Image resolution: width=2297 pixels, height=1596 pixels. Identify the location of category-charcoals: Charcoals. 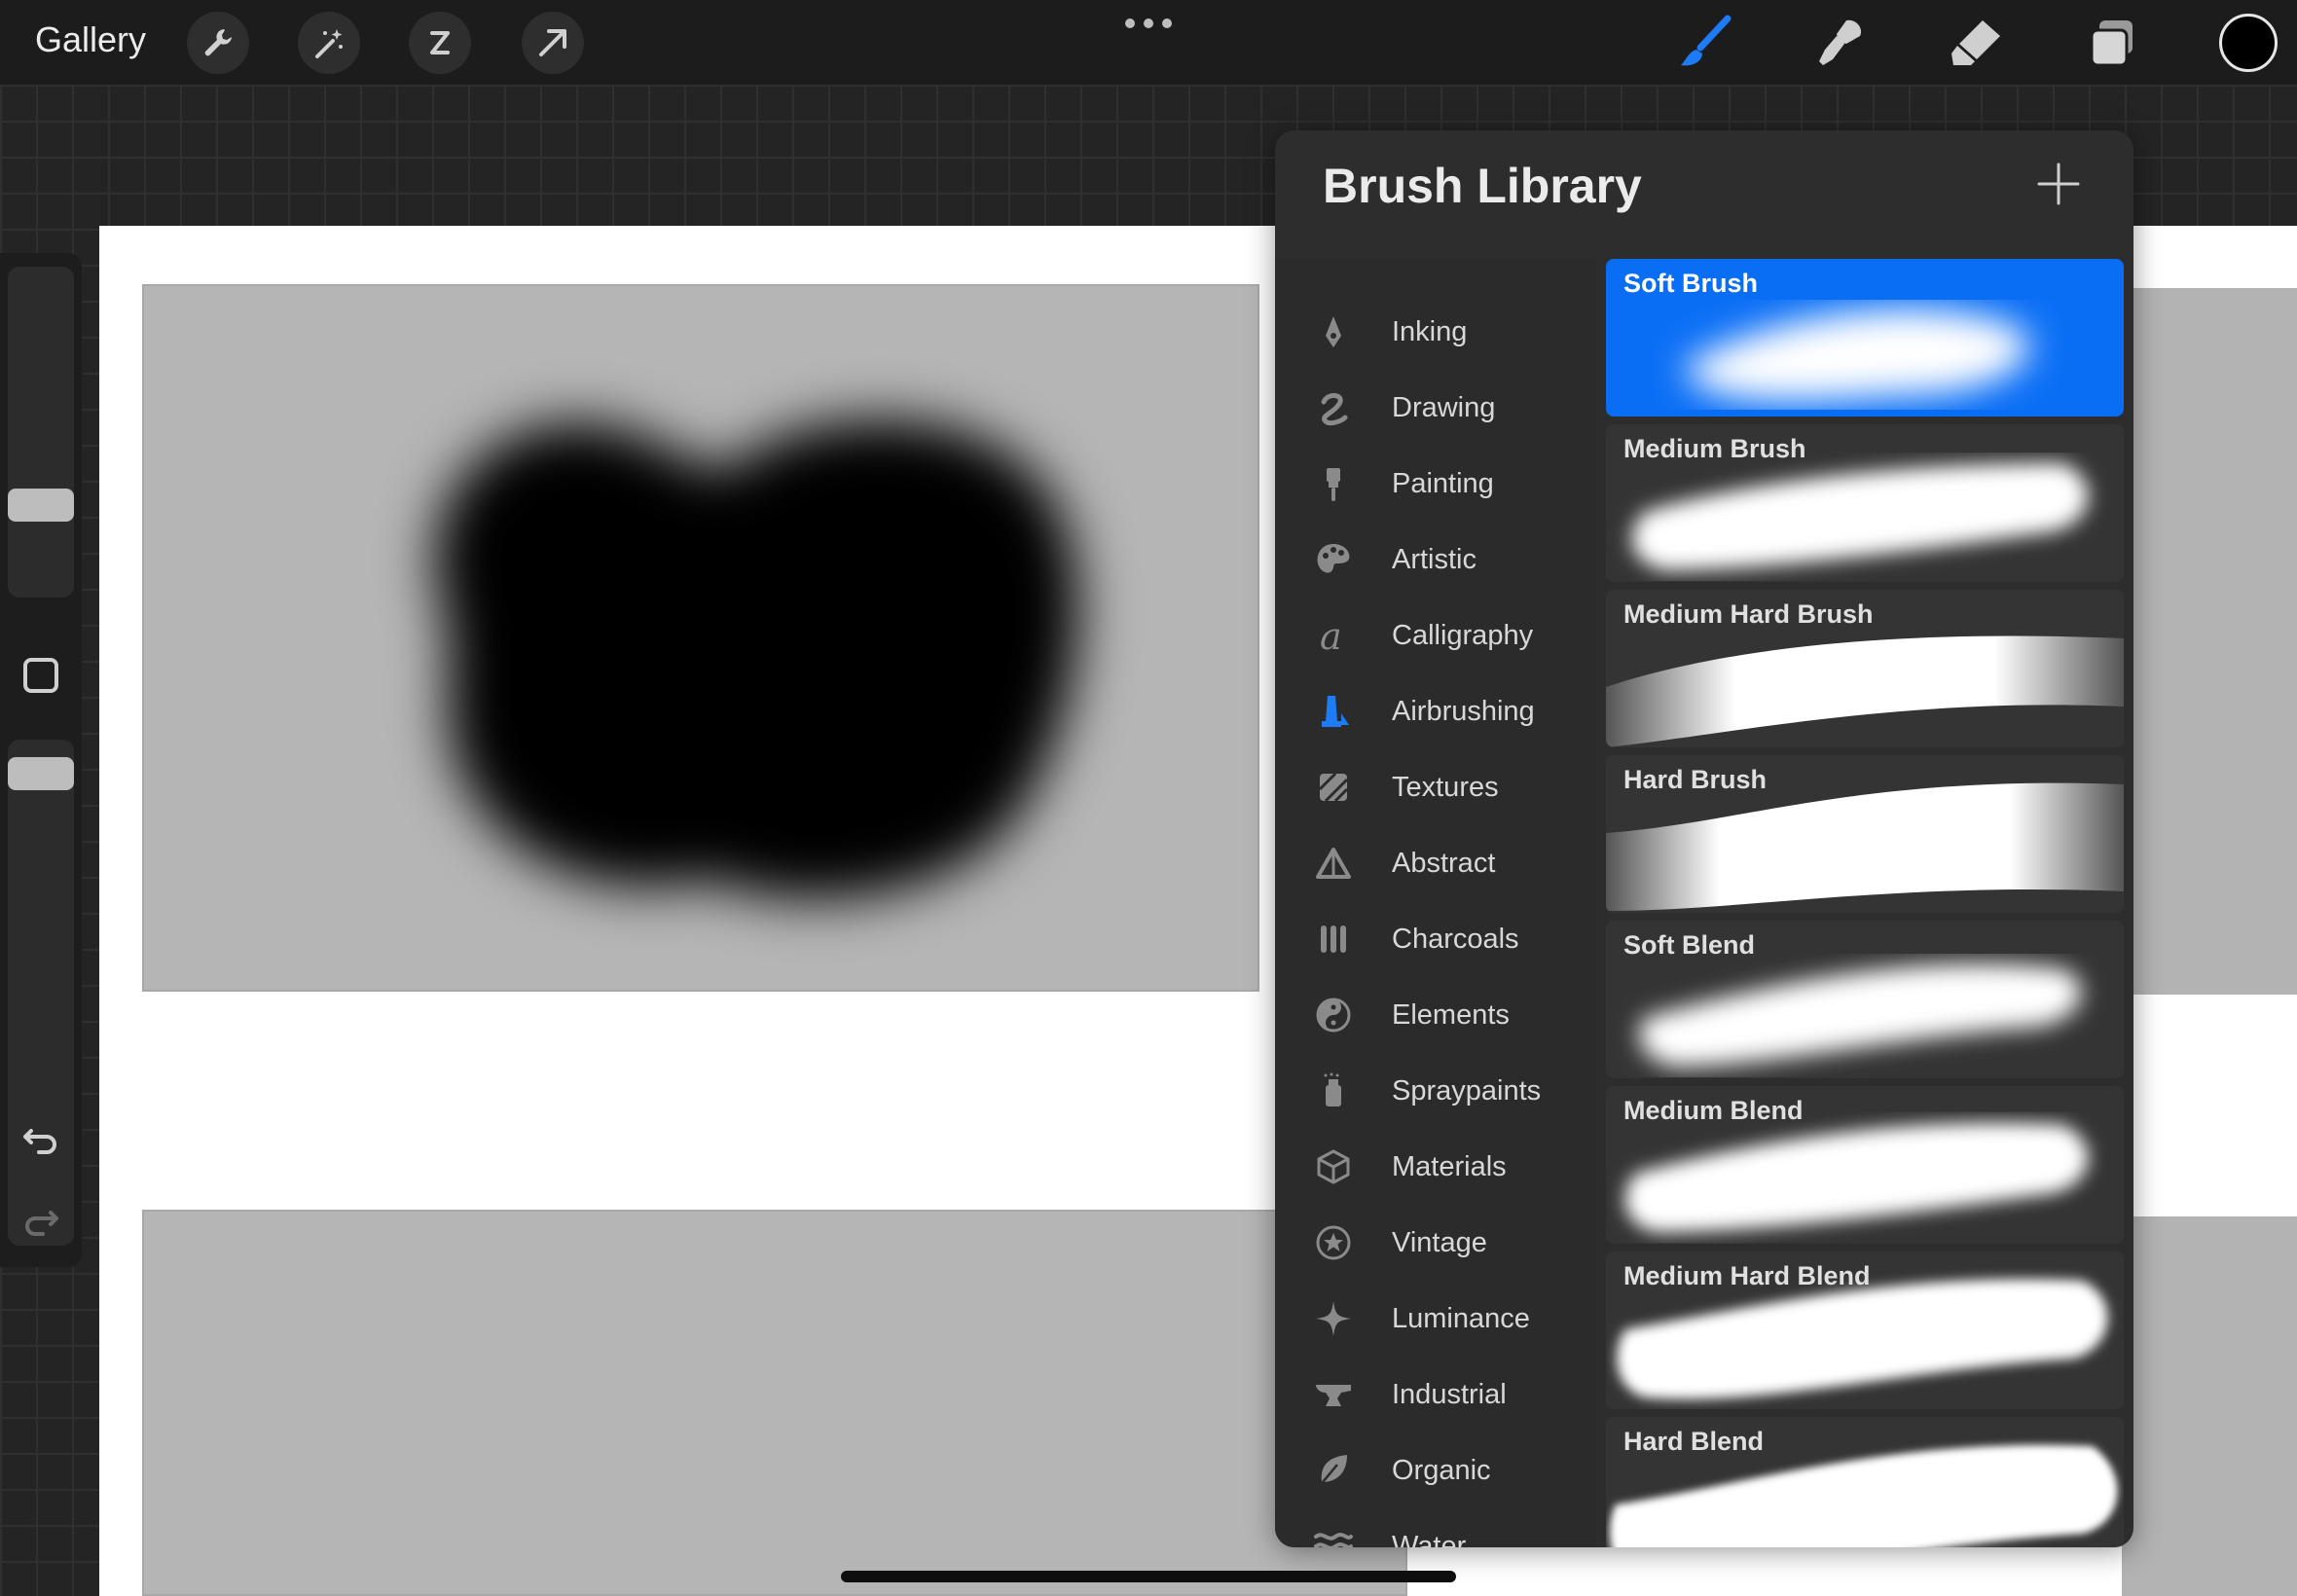
(1435, 939).